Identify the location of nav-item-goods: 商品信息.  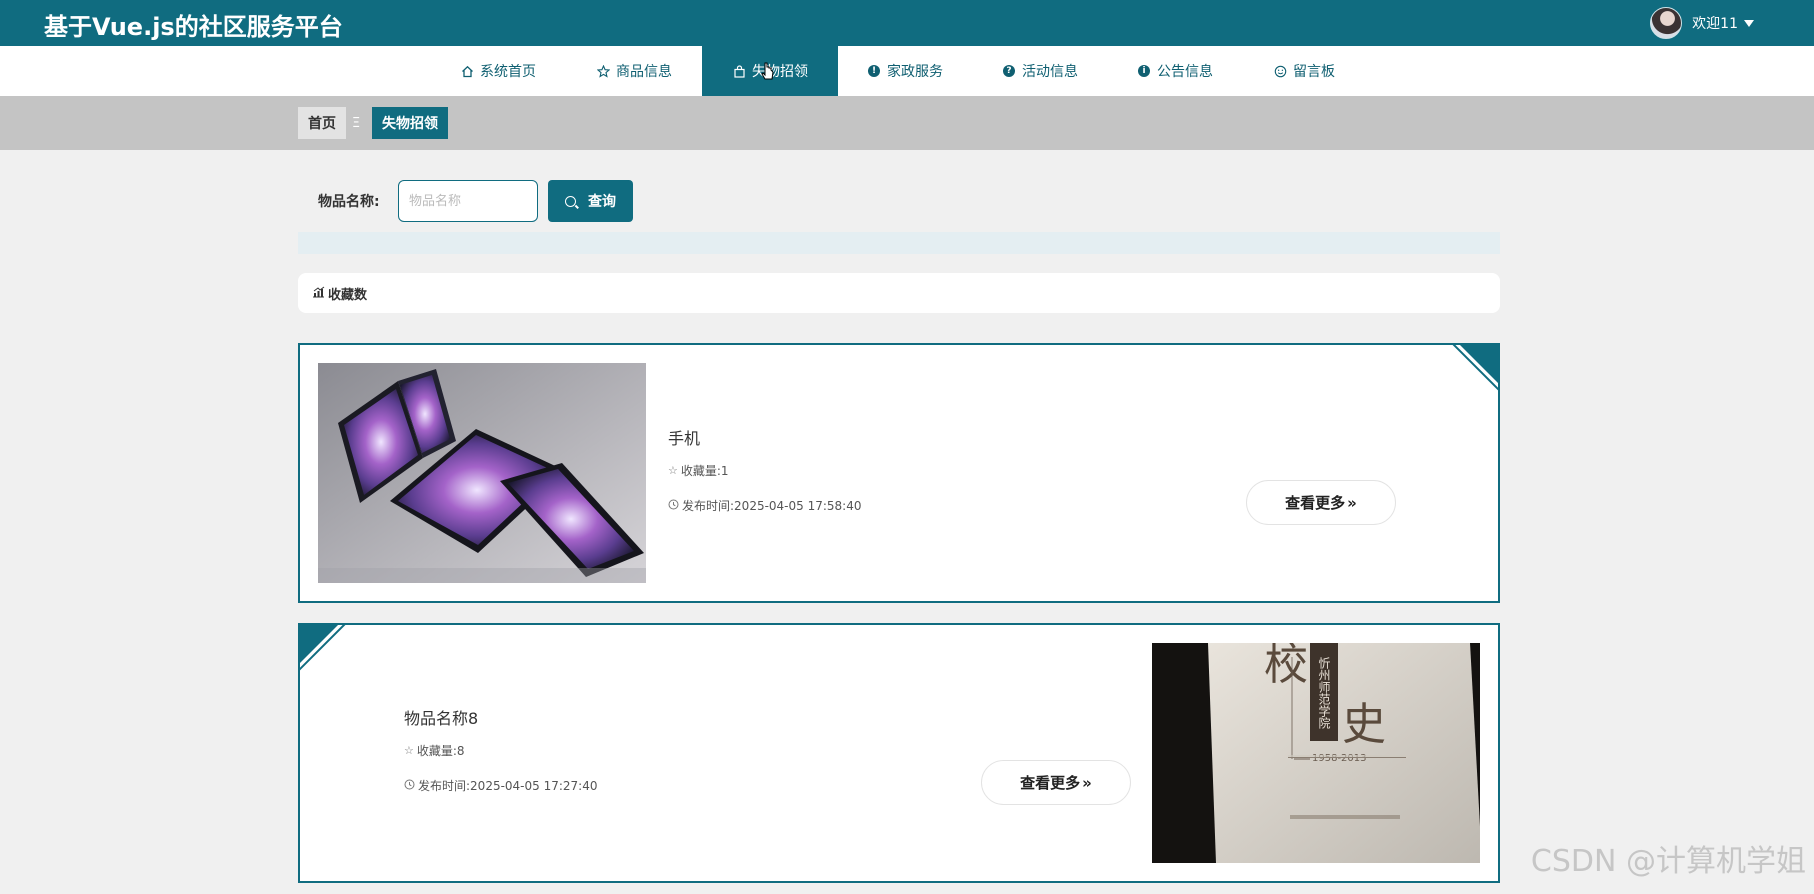
(634, 71).